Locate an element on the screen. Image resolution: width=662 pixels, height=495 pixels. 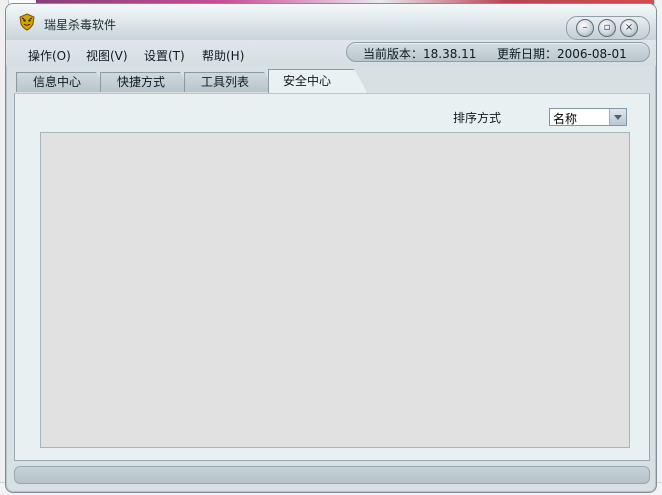
menu-help: 帮助(H) is located at coordinates (223, 55).